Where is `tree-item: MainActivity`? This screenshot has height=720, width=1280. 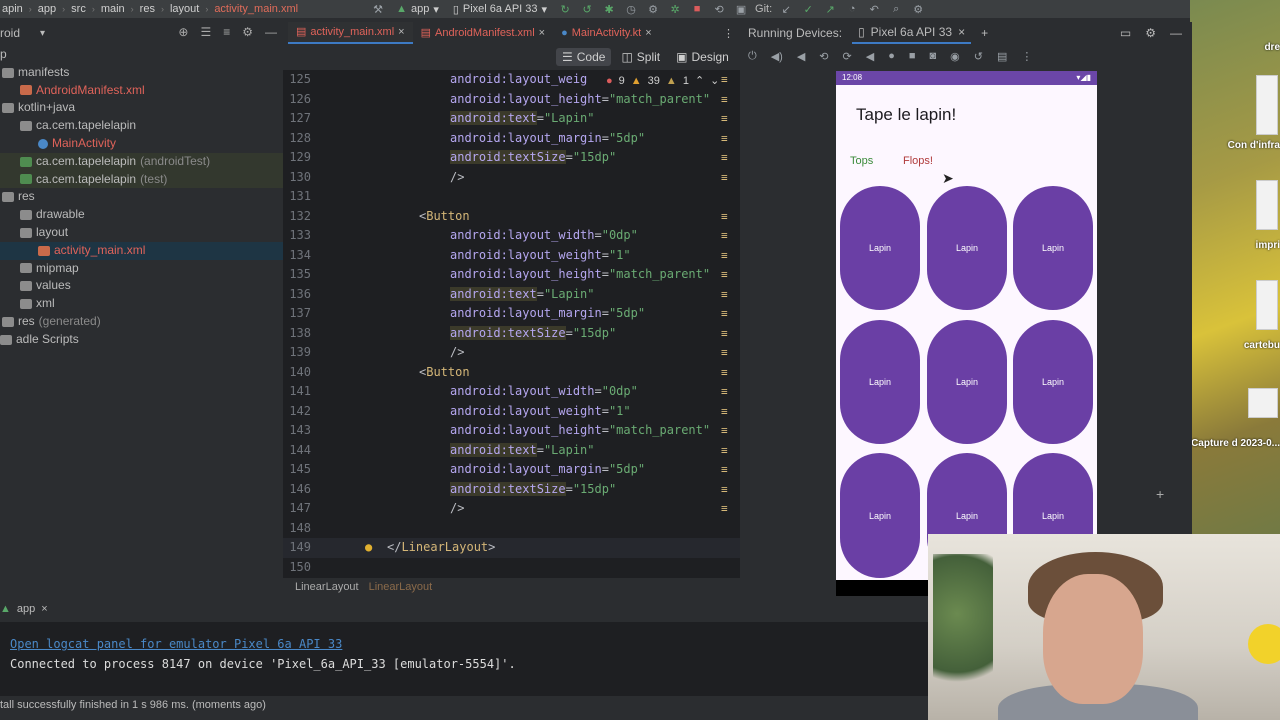 tree-item: MainActivity is located at coordinates (141, 144).